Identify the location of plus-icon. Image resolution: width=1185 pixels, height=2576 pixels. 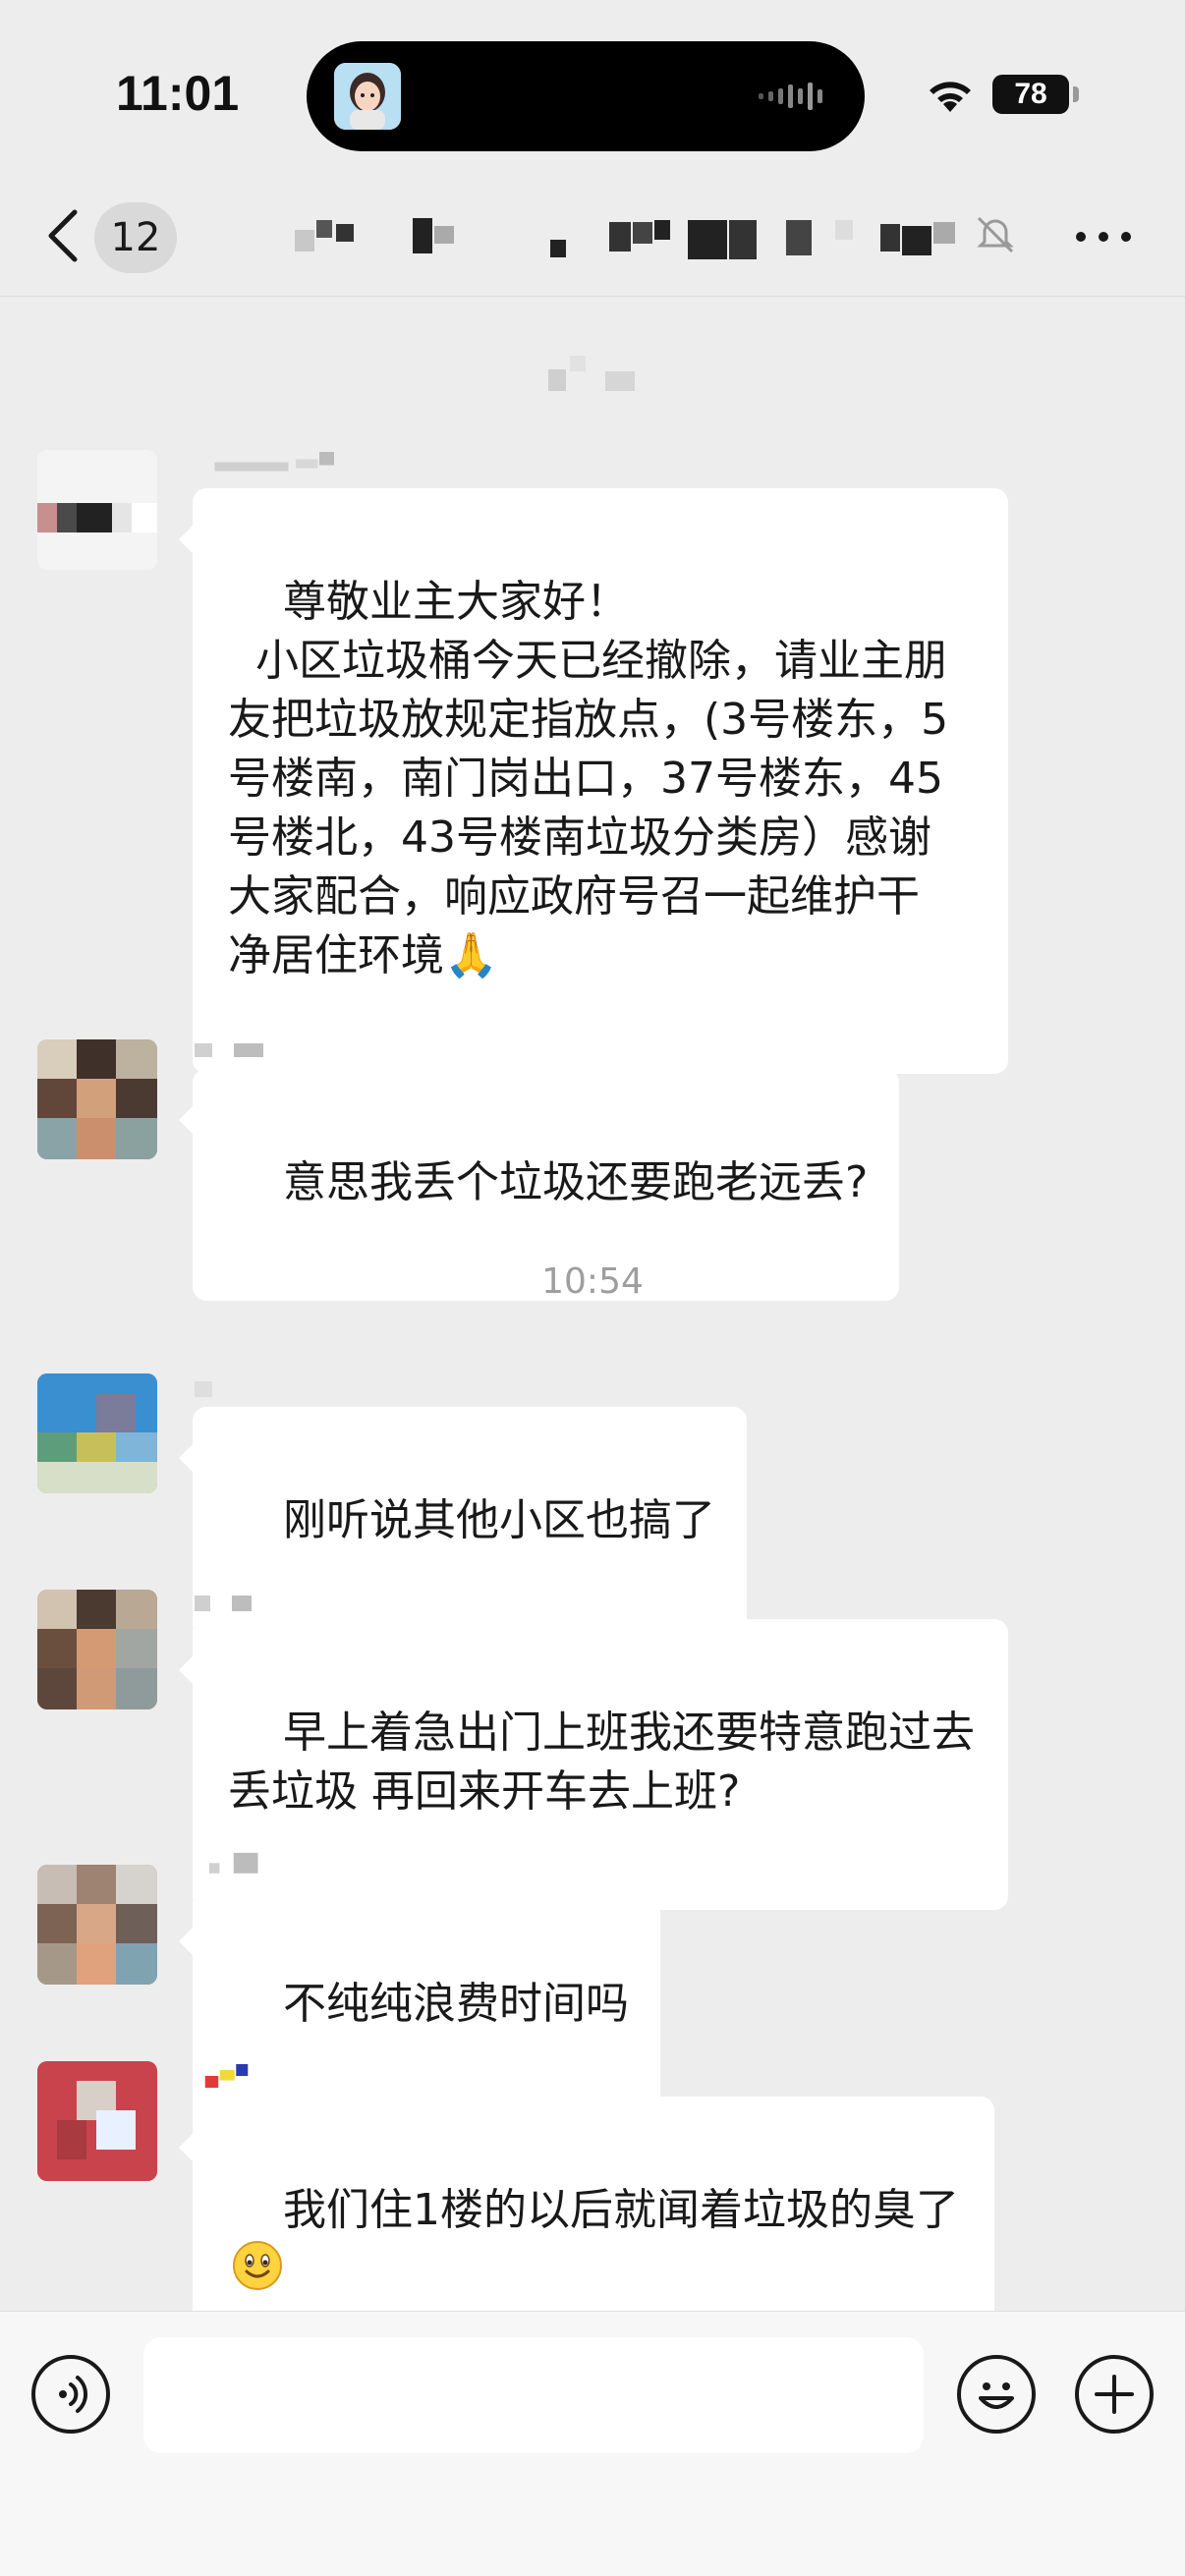
(1115, 2394).